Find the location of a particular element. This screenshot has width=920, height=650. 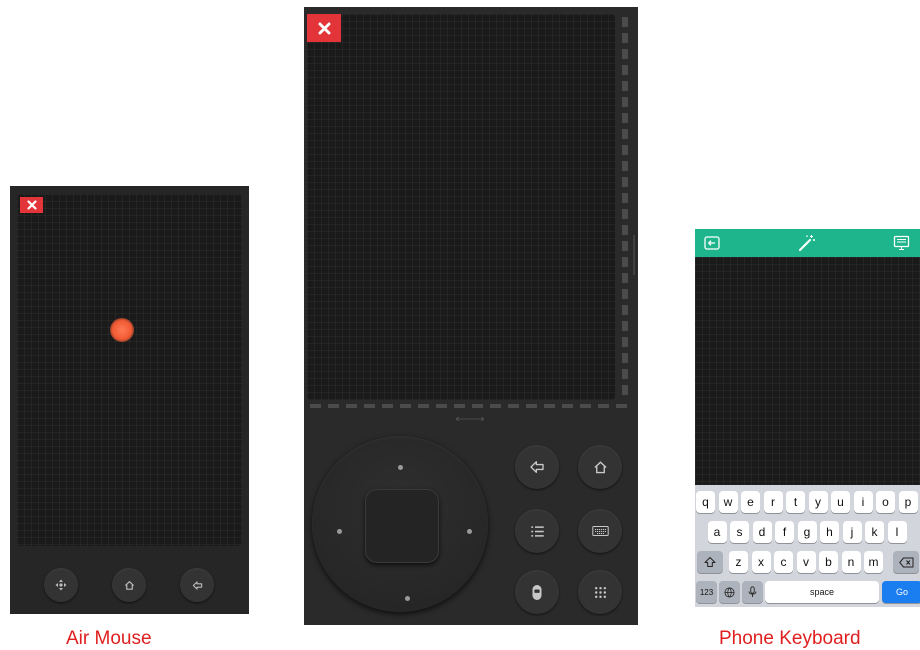

remote-mouse-button is located at coordinates (537, 592).